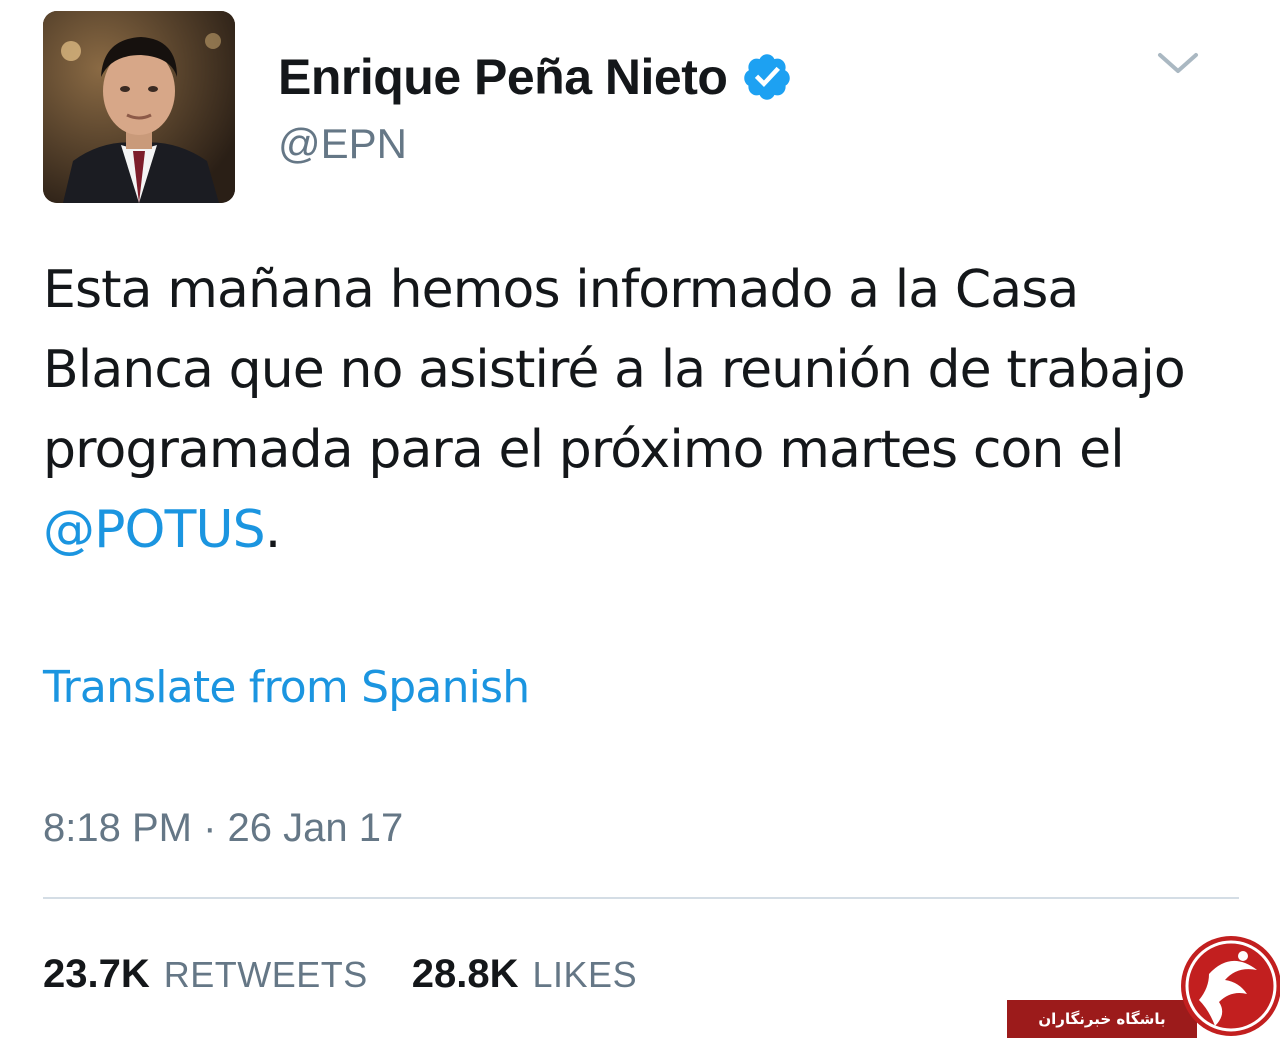 The height and width of the screenshot is (1039, 1280). I want to click on retweets-stat: 23.7K RETWEETS, so click(205, 974).